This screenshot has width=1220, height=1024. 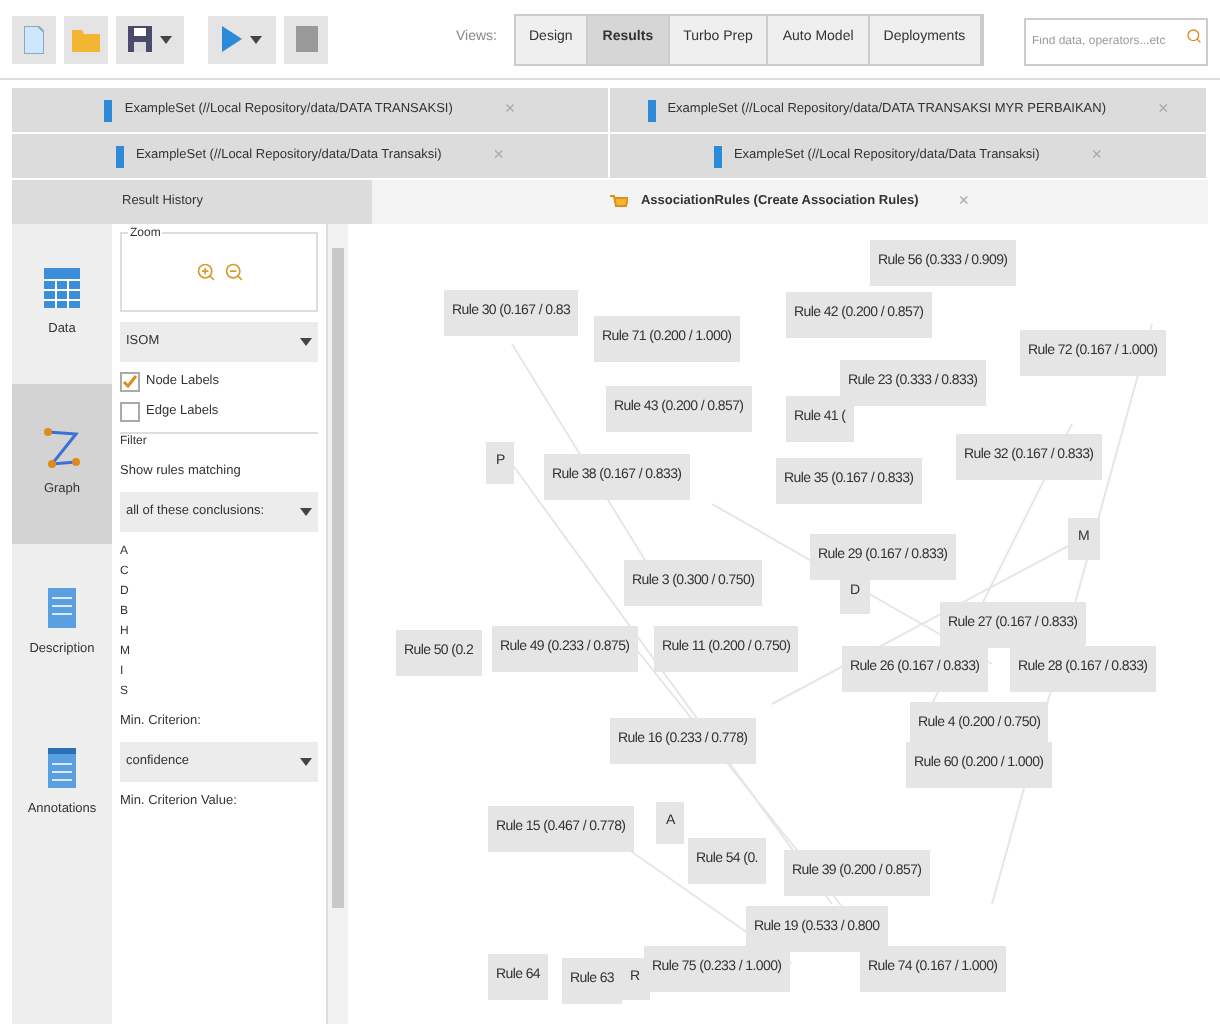 I want to click on zoom-in-icon, so click(x=205, y=272).